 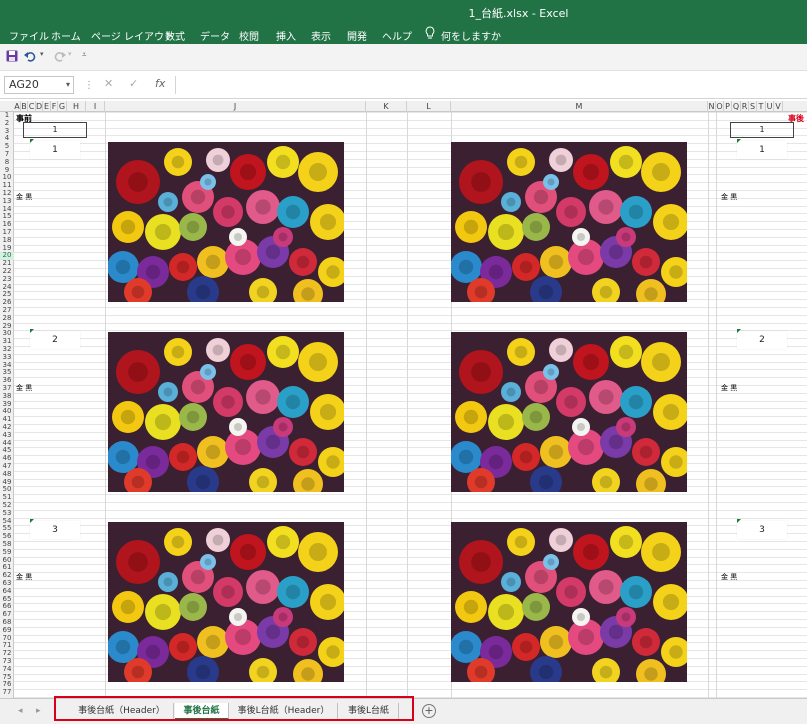 What do you see at coordinates (7, 692) in the screenshot?
I see `row-header: 77` at bounding box center [7, 692].